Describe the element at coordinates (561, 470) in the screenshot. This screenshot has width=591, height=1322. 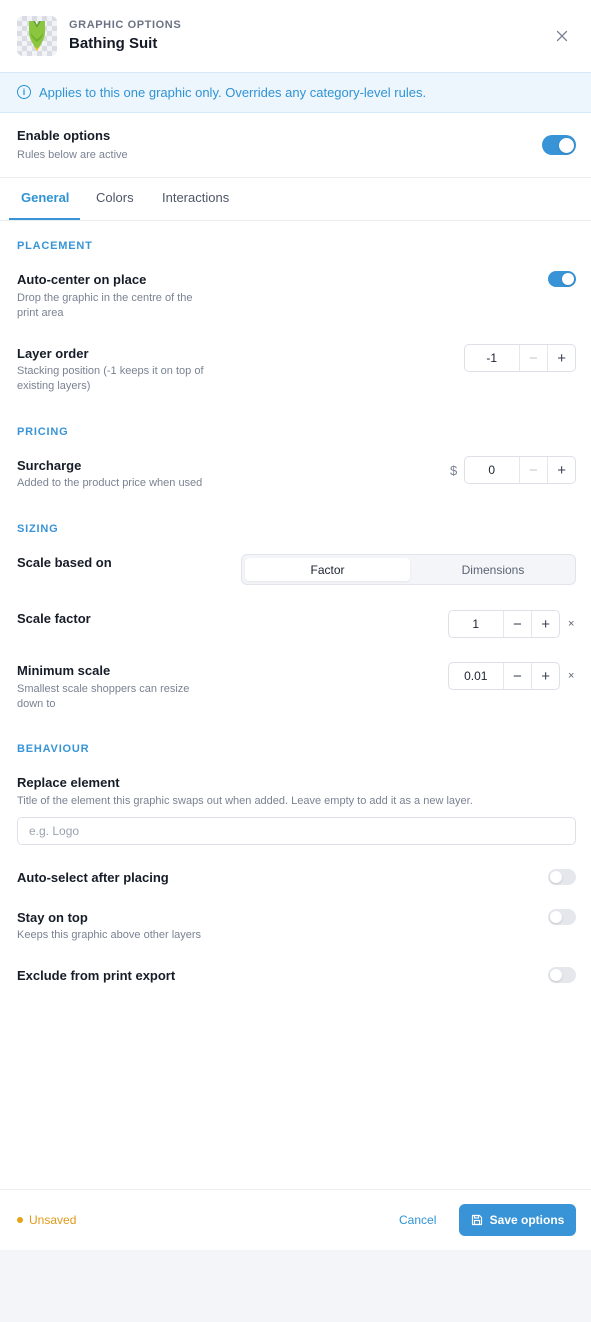
I see `surcharge-increment-button: +` at that location.